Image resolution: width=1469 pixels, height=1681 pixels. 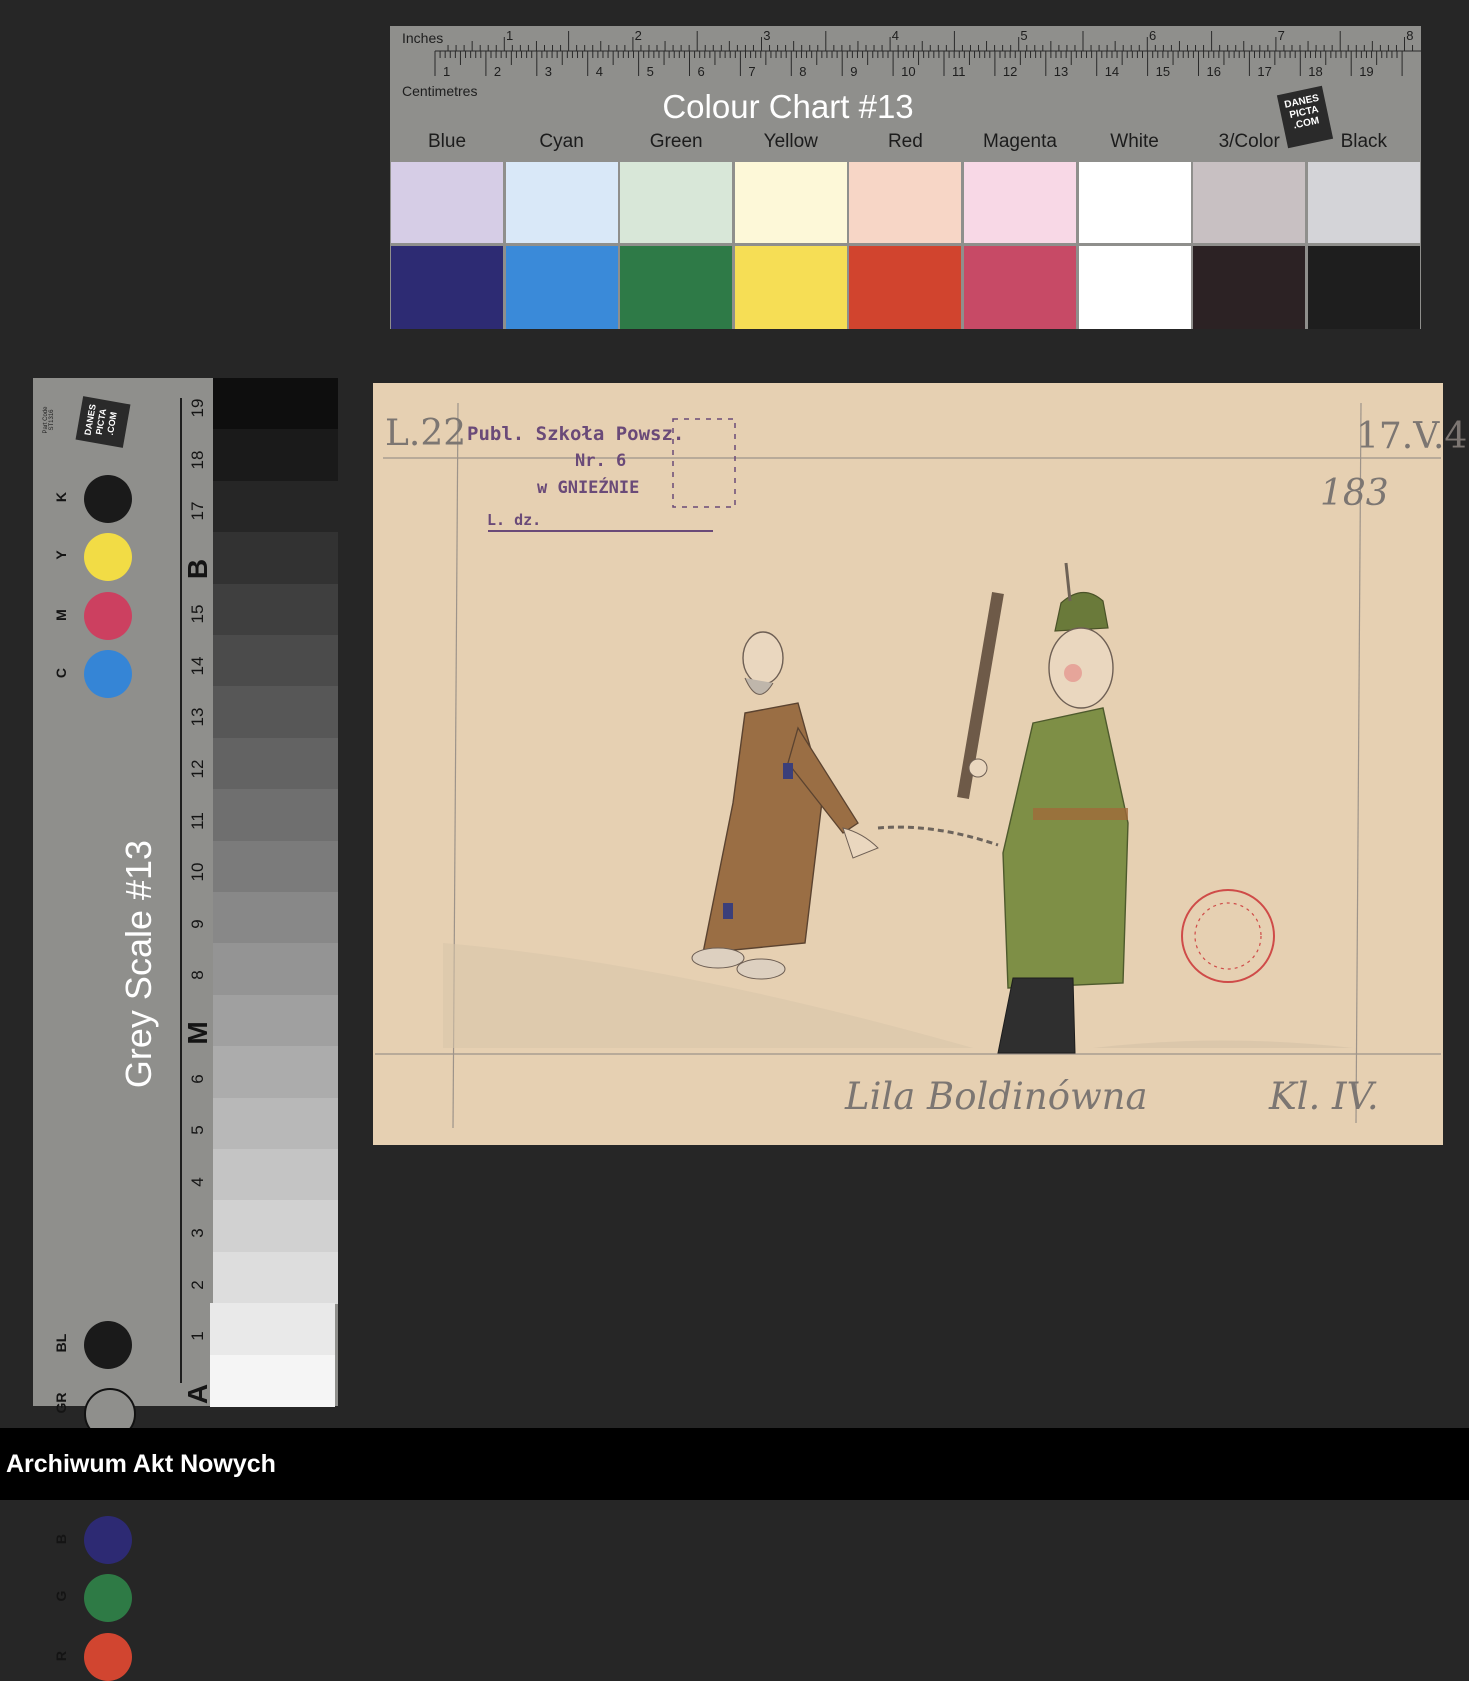 What do you see at coordinates (1061, 71) in the screenshot?
I see `cm-number: 13` at bounding box center [1061, 71].